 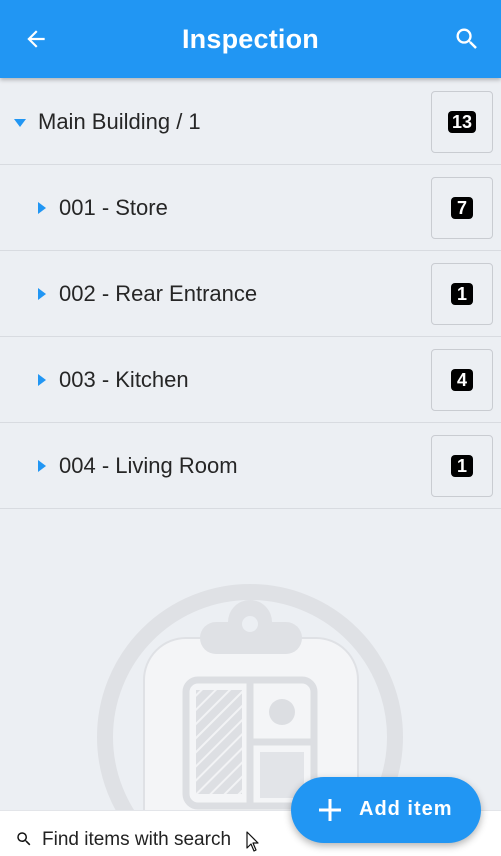 What do you see at coordinates (330, 810) in the screenshot?
I see `plus-icon` at bounding box center [330, 810].